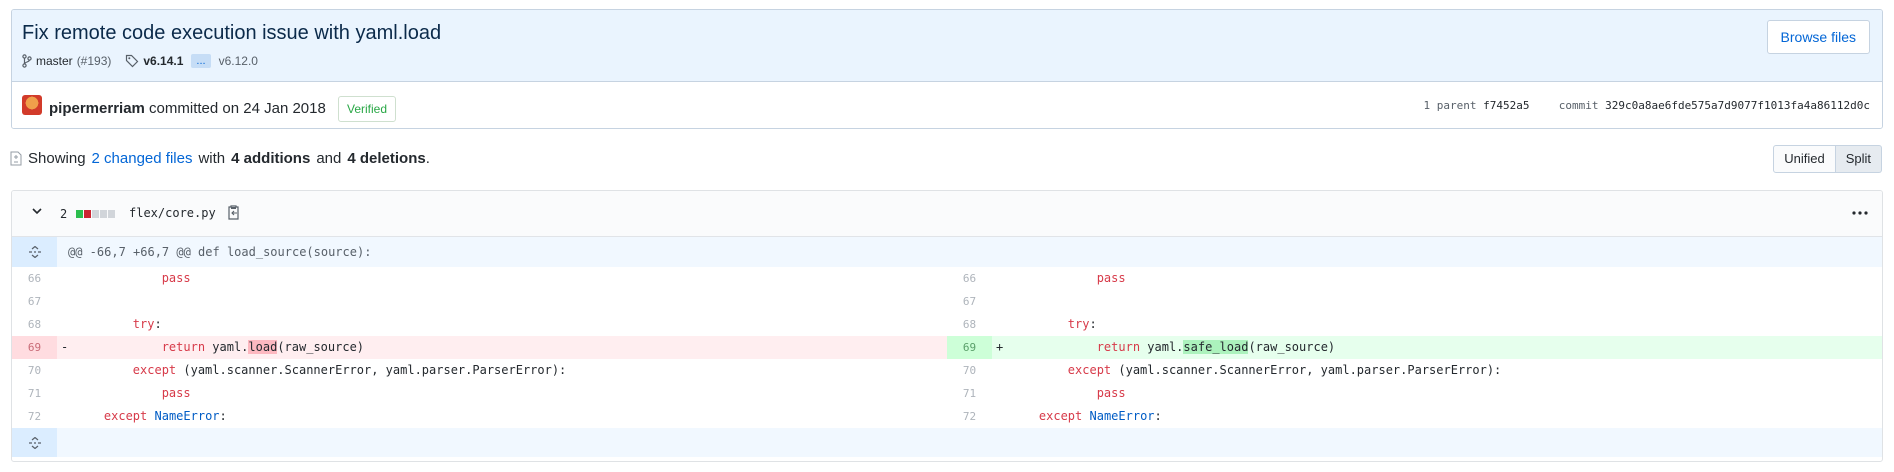 This screenshot has height=472, width=1894. What do you see at coordinates (1414, 416) in the screenshot?
I see `diff-right-cell: 72 except NameError:` at bounding box center [1414, 416].